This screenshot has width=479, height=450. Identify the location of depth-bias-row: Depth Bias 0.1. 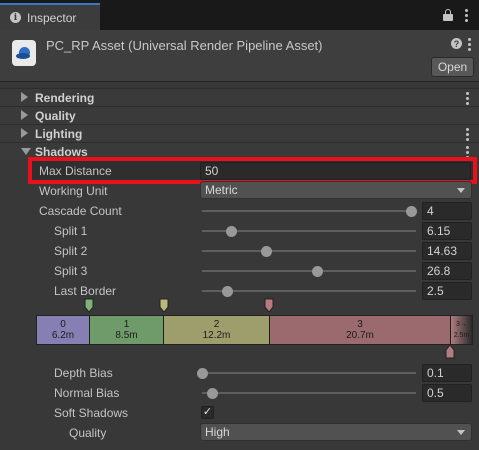
(239, 373).